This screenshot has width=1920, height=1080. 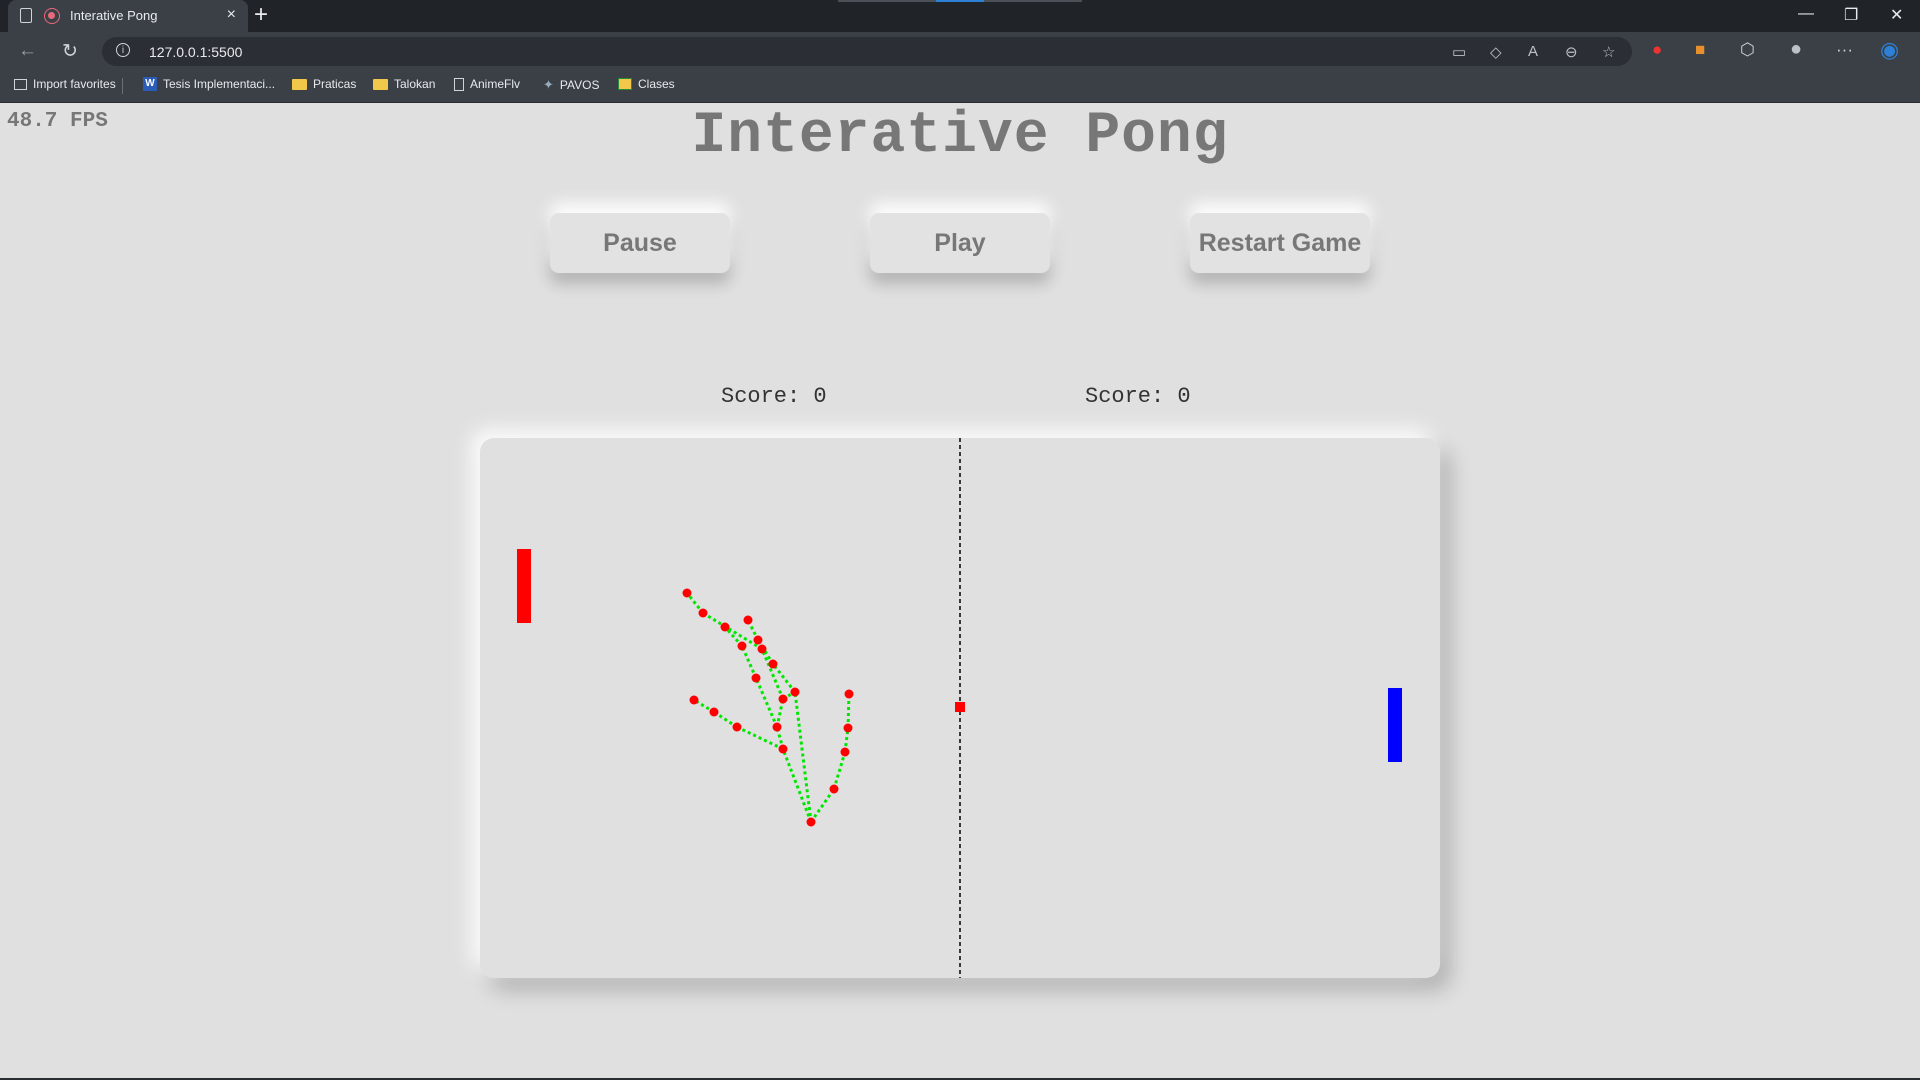 I want to click on bookmarks-separator, so click(x=122, y=86).